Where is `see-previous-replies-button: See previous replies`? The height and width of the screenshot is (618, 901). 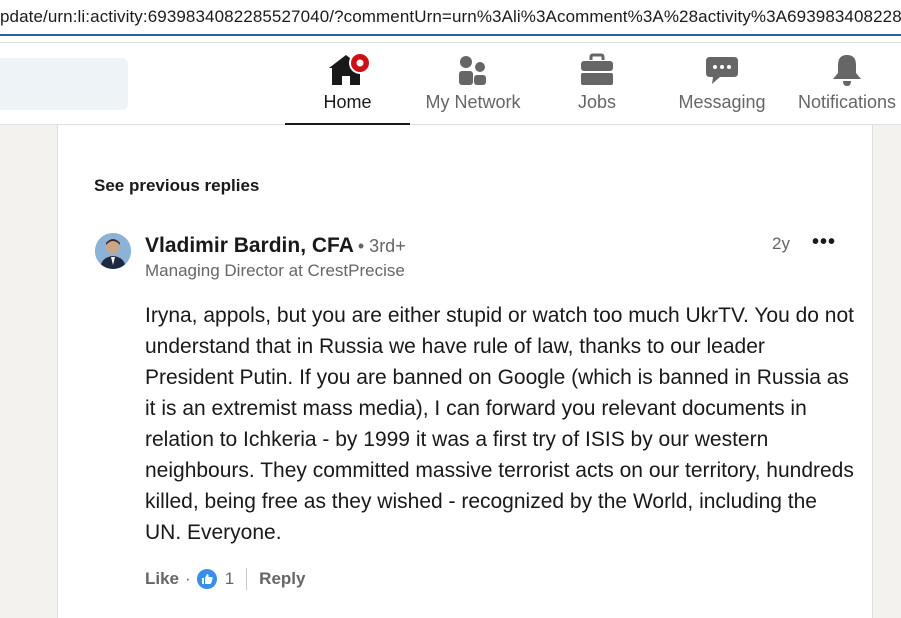
see-previous-replies-button: See previous replies is located at coordinates (176, 186).